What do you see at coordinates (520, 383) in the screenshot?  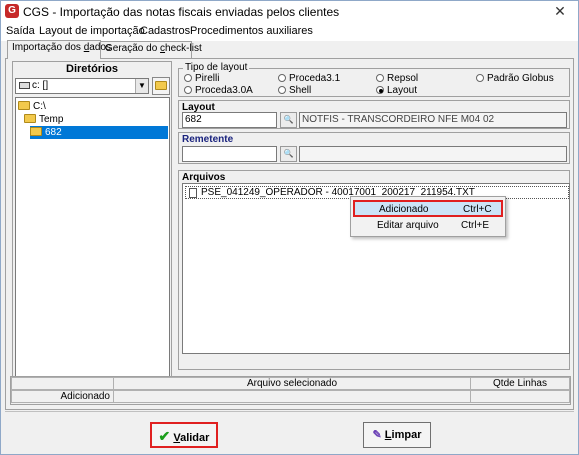 I see `status-header-qtde: Qtde Linhas` at bounding box center [520, 383].